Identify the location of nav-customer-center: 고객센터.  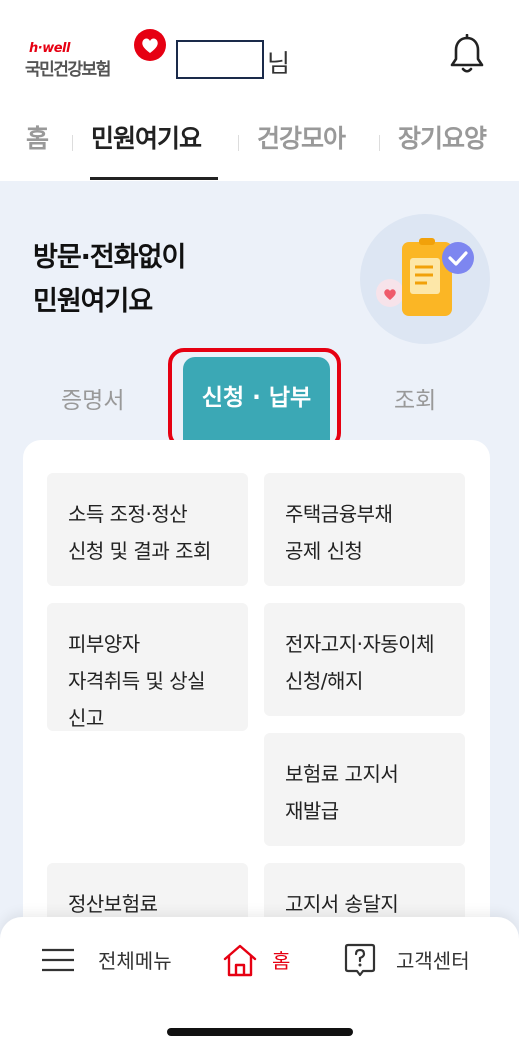
(407, 959).